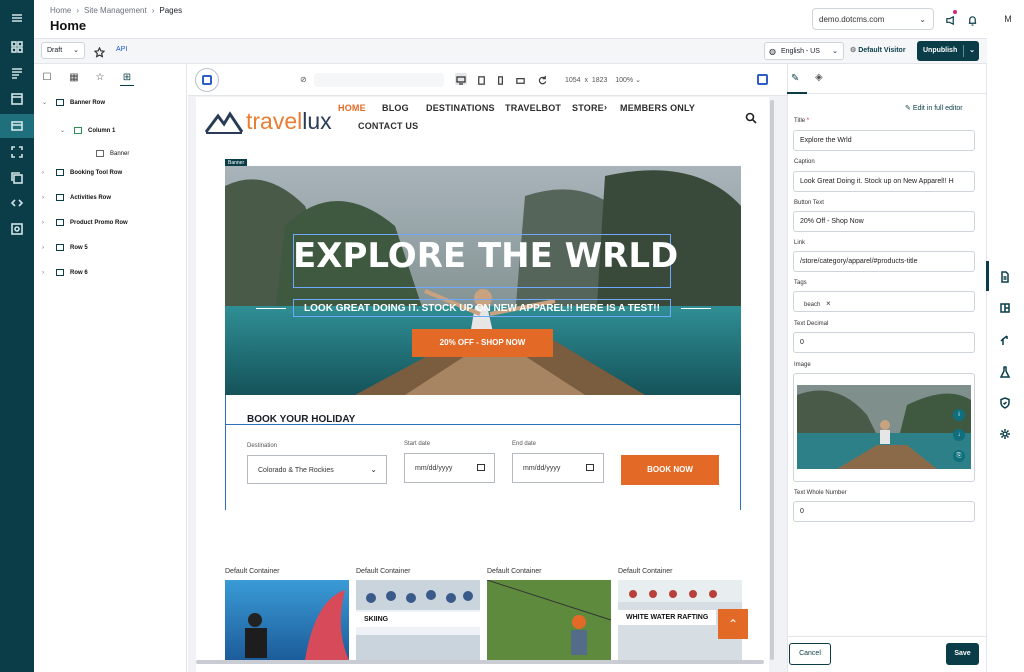  What do you see at coordinates (17, 126) in the screenshot?
I see `site-icon` at bounding box center [17, 126].